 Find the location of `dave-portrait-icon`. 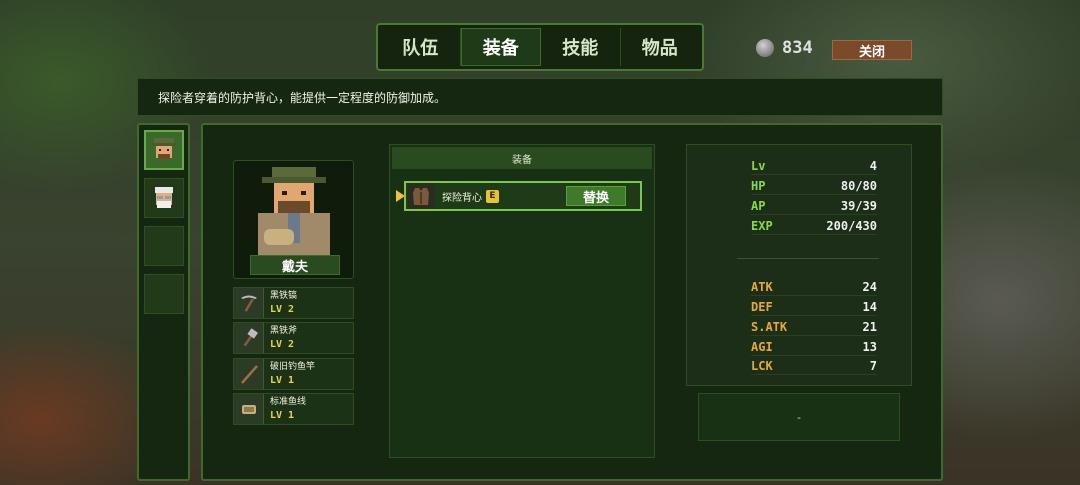

dave-portrait-icon is located at coordinates (294, 214).